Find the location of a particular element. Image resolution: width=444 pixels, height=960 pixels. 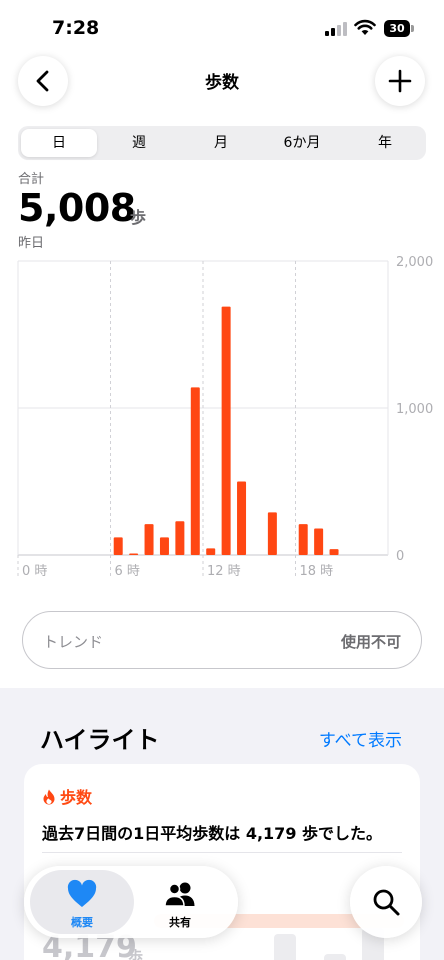

search-button is located at coordinates (386, 902).